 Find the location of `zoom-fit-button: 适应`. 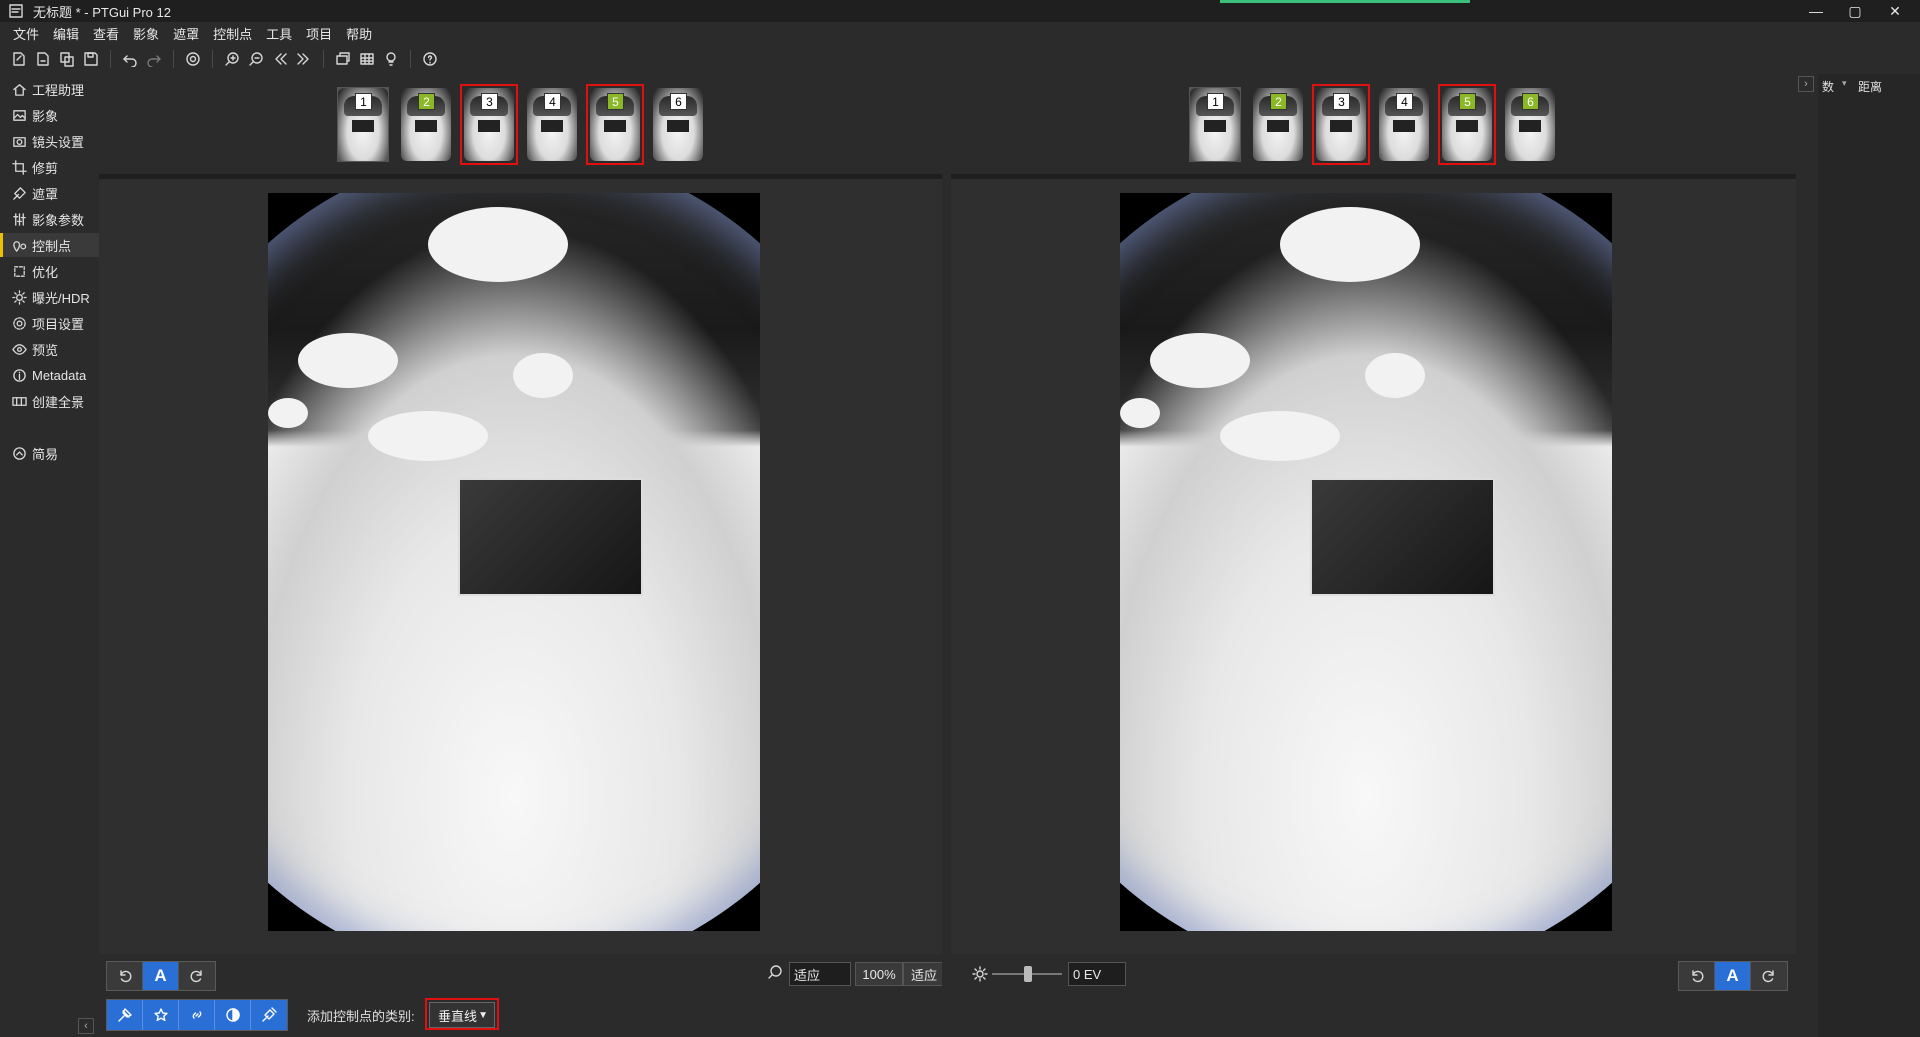

zoom-fit-button: 适应 is located at coordinates (924, 974).